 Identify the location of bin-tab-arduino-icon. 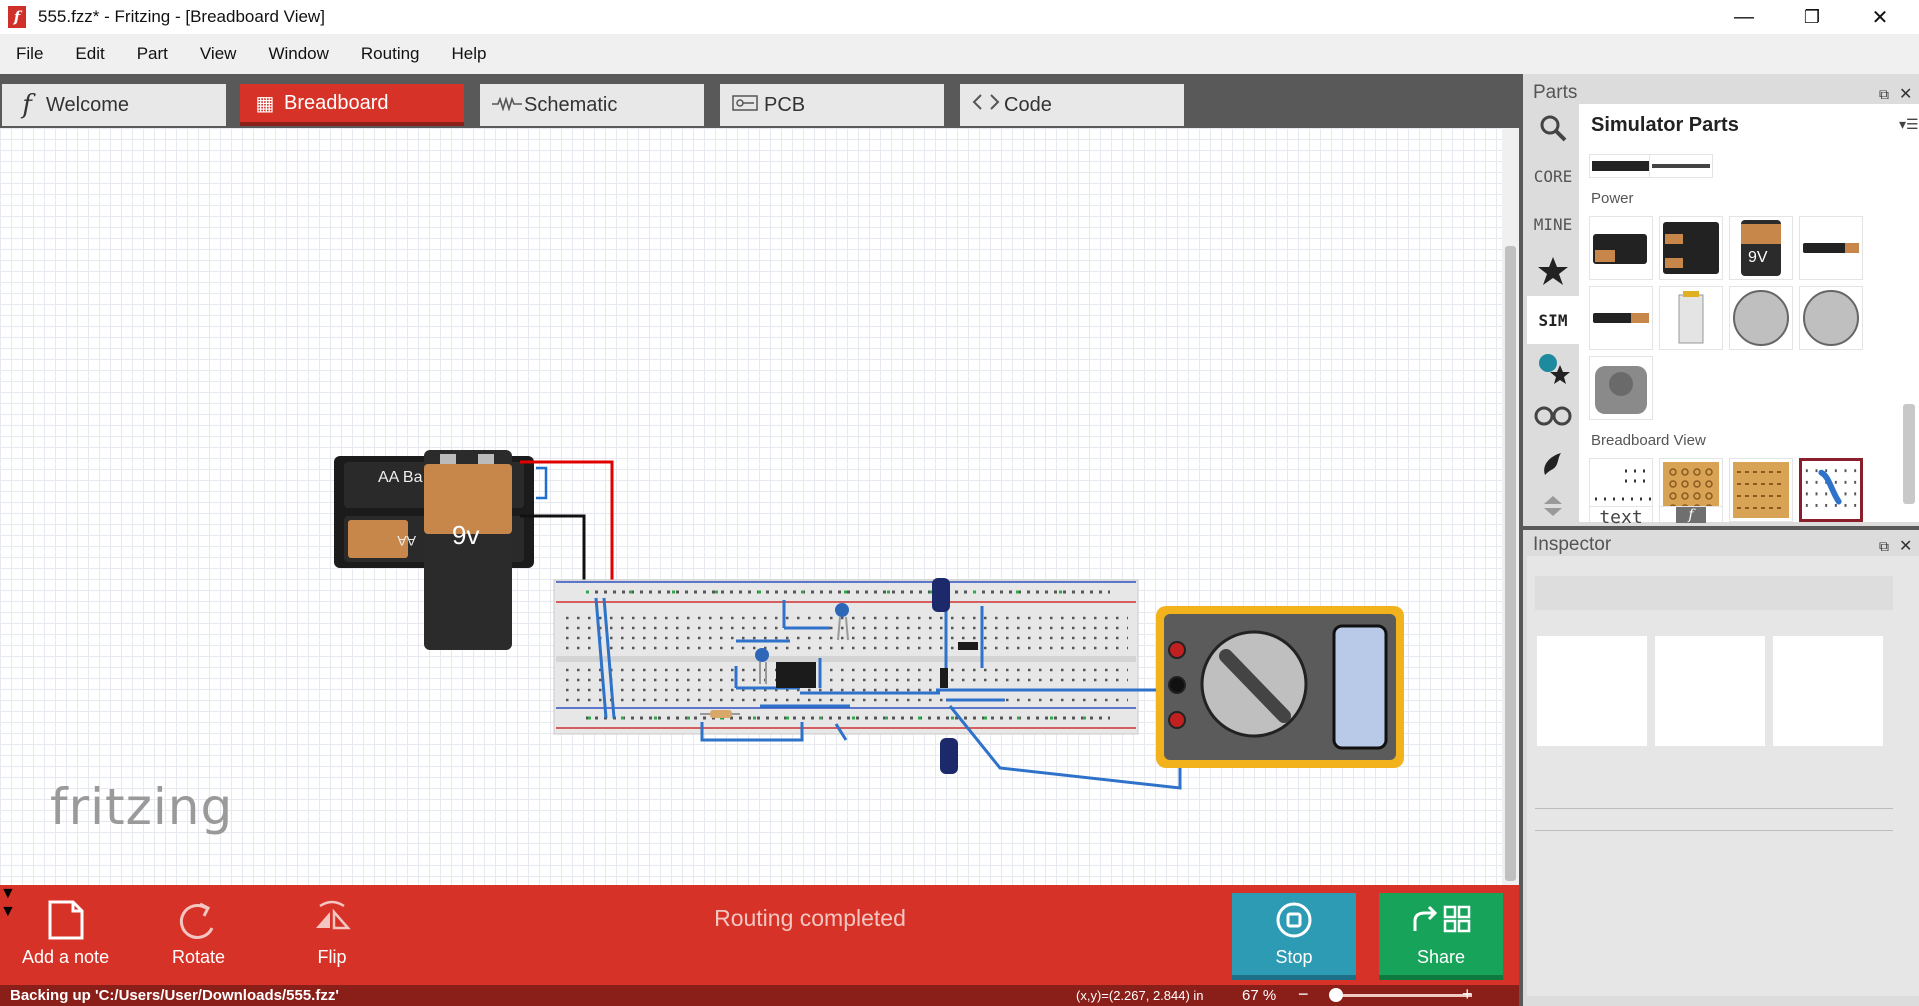
(1553, 416).